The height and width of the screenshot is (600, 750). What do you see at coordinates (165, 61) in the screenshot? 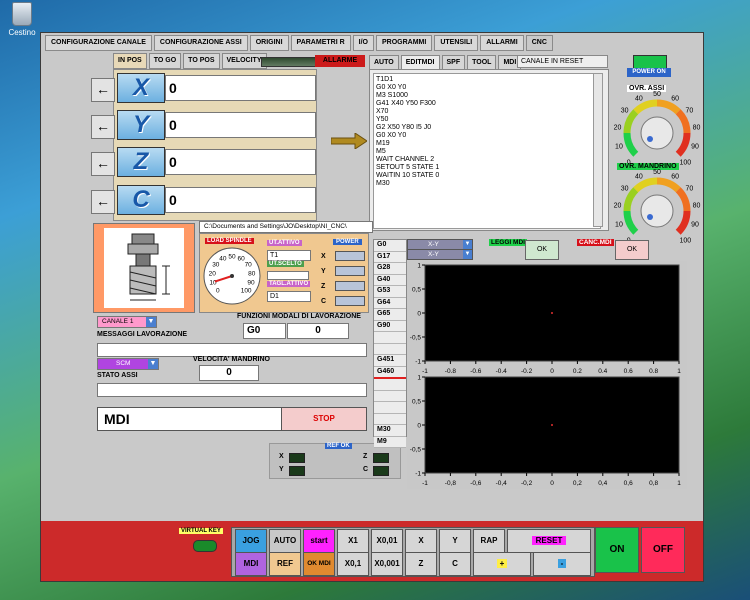
I see `tab-to-go: TO GO` at bounding box center [165, 61].